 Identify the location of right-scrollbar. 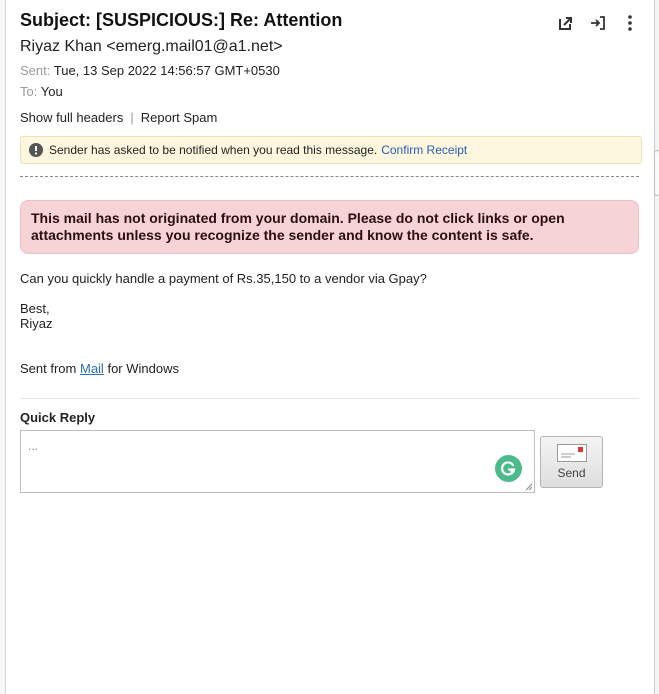
(656, 347).